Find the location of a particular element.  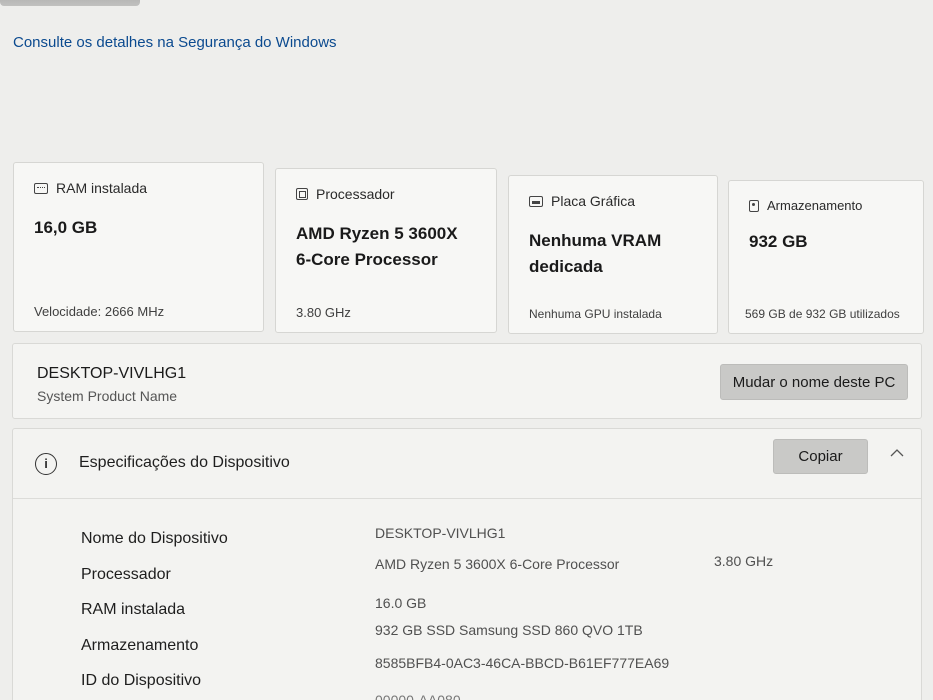

graphics-card-title: Placa Gráfica is located at coordinates (593, 201).